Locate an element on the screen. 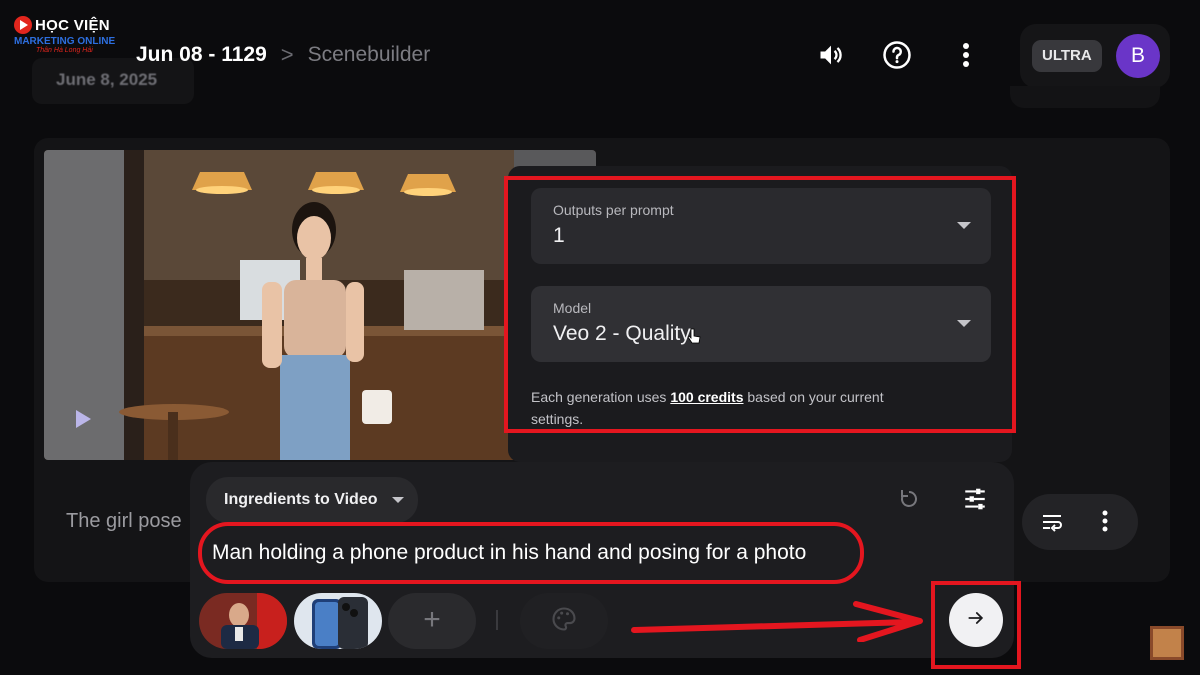  watermark-badge is located at coordinates (1167, 643).